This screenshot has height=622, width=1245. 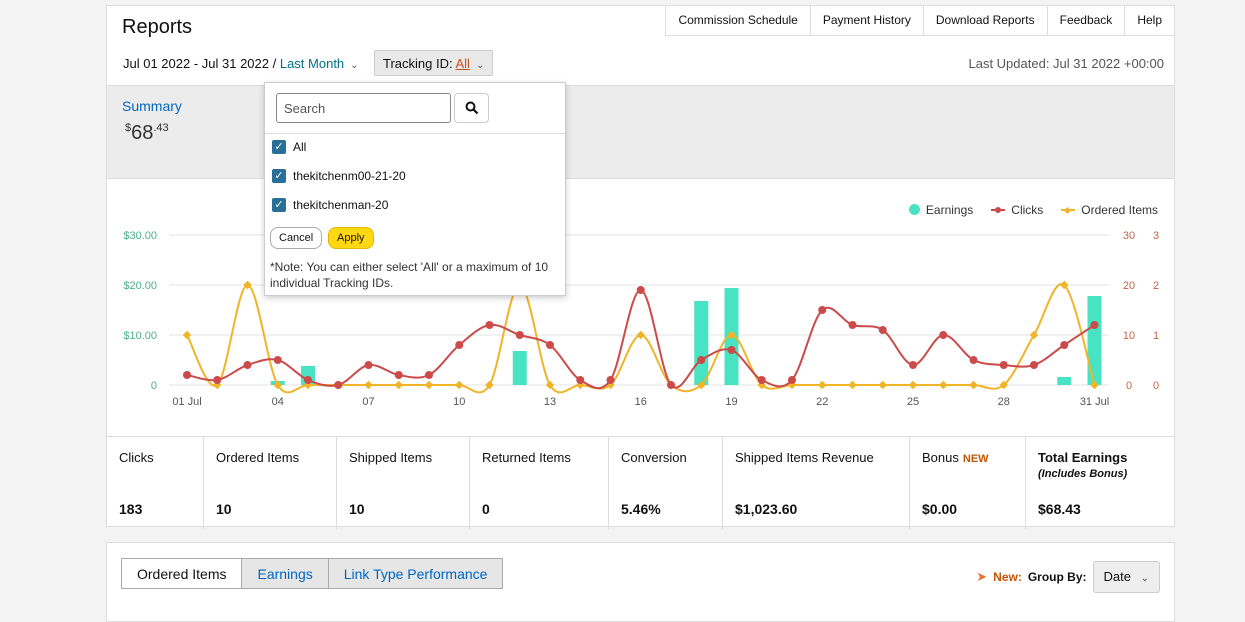 I want to click on y-right-items-tick-label: 1, so click(x=1156, y=336).